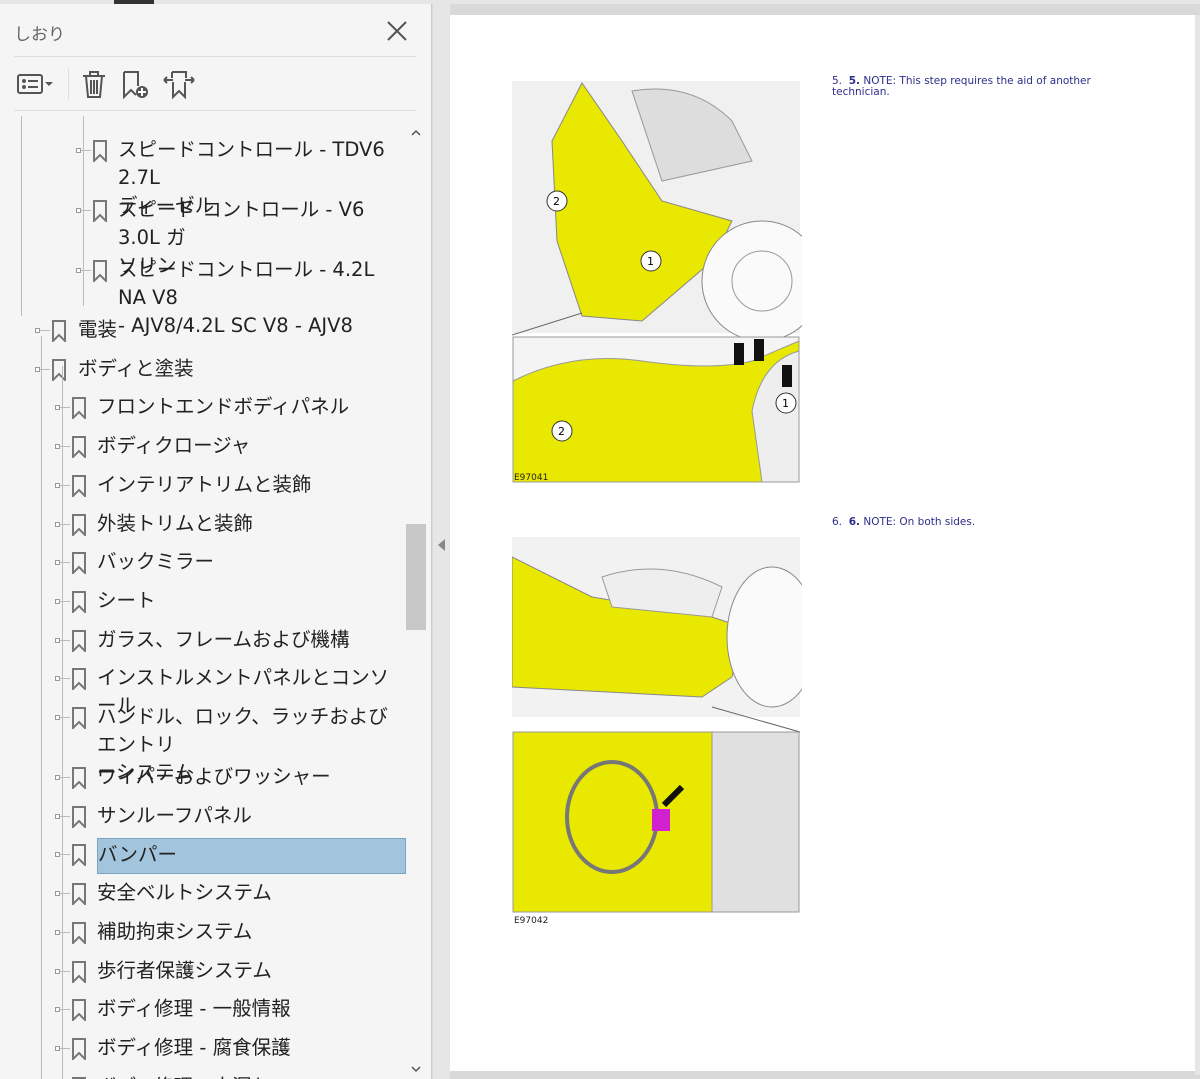 Image resolution: width=1200 pixels, height=1079 pixels. I want to click on close-icon, so click(397, 31).